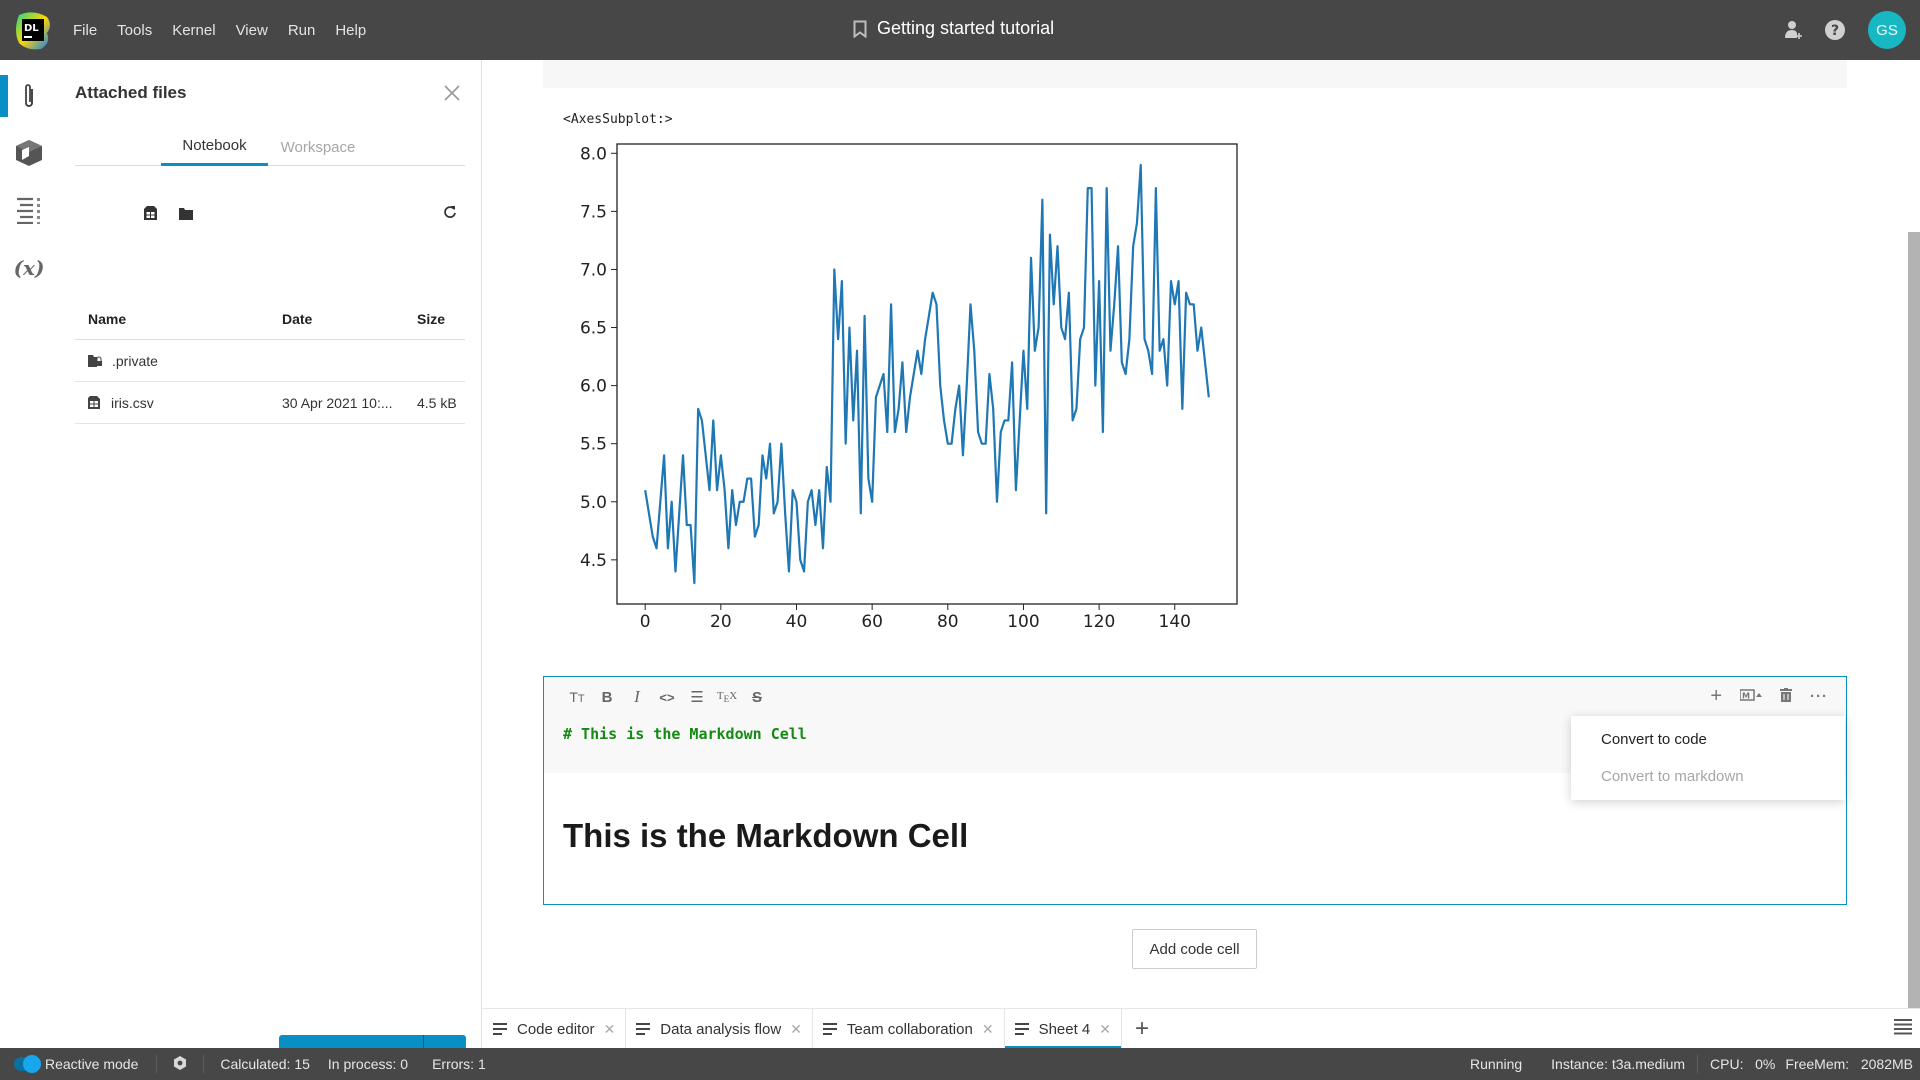  I want to click on close-panel-icon, so click(452, 95).